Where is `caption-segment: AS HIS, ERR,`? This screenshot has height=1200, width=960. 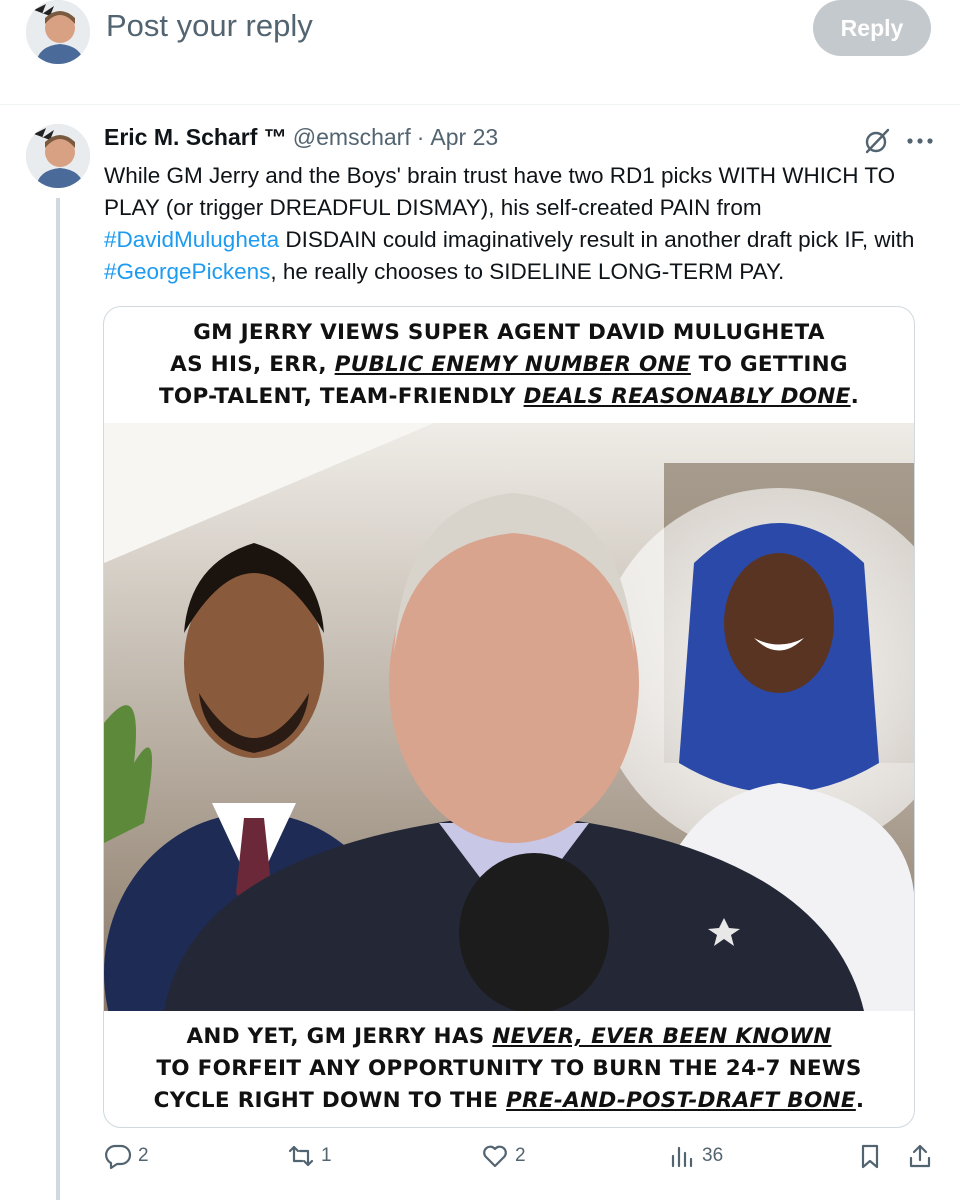
caption-segment: AS HIS, ERR, is located at coordinates (252, 364).